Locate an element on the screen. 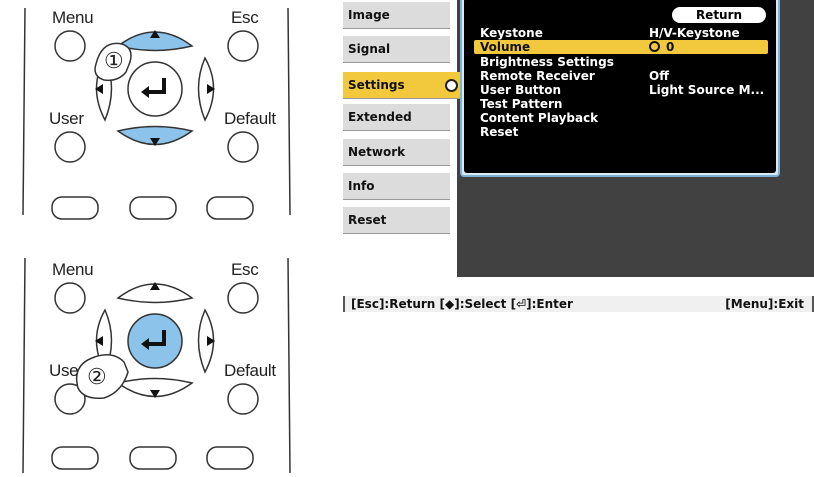 Image resolution: width=814 pixels, height=477 pixels. step-number: ② is located at coordinates (97, 376).